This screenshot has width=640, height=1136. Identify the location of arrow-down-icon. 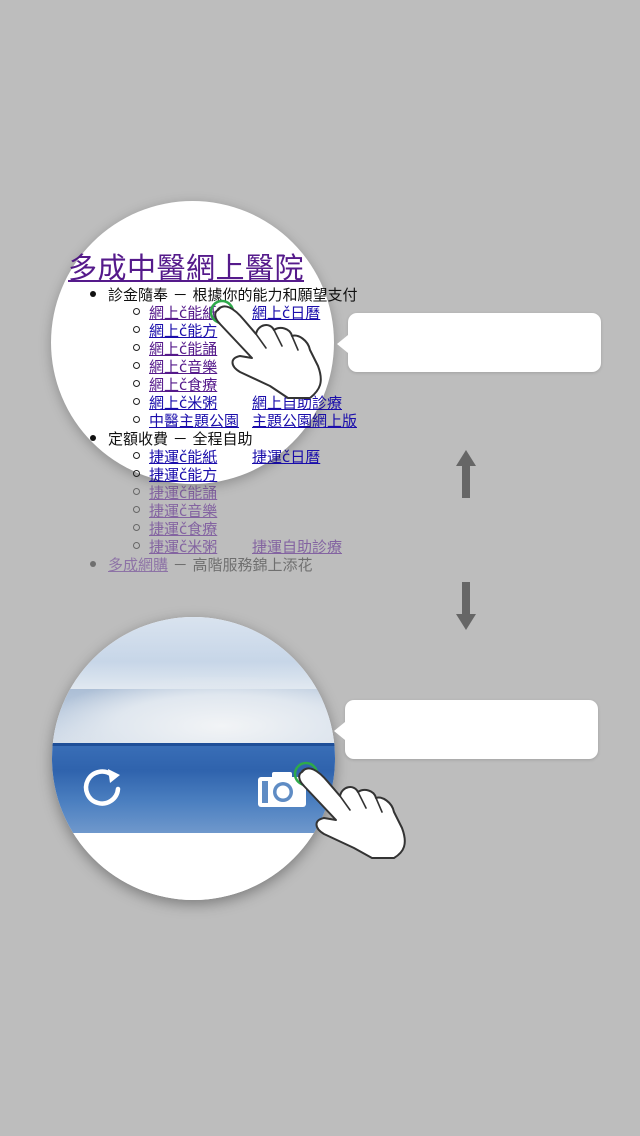
(466, 606).